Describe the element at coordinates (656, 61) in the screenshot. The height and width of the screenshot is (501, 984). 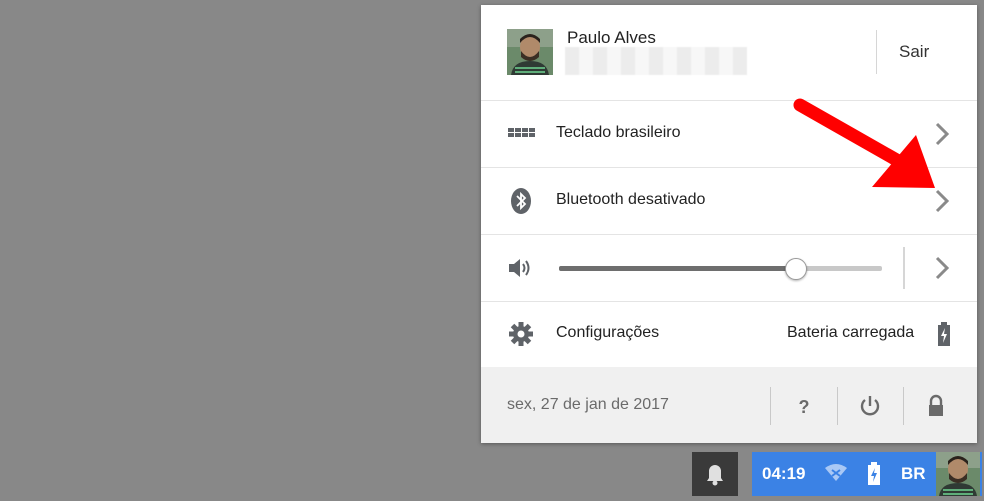
I see `user-email-redacted` at that location.